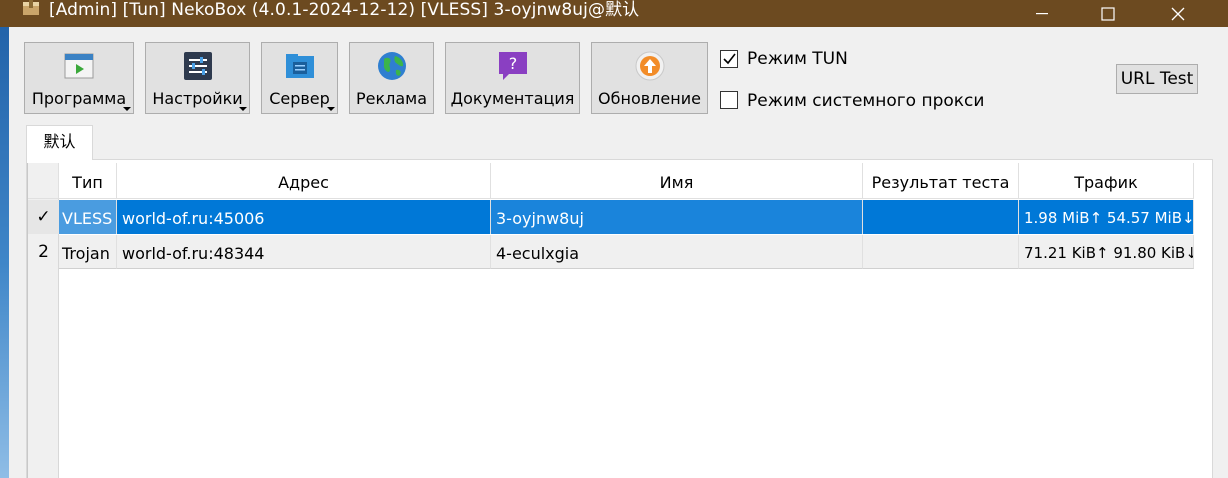 This screenshot has height=478, width=1228. I want to click on cell-address: world-of.ru:48344, so click(304, 252).